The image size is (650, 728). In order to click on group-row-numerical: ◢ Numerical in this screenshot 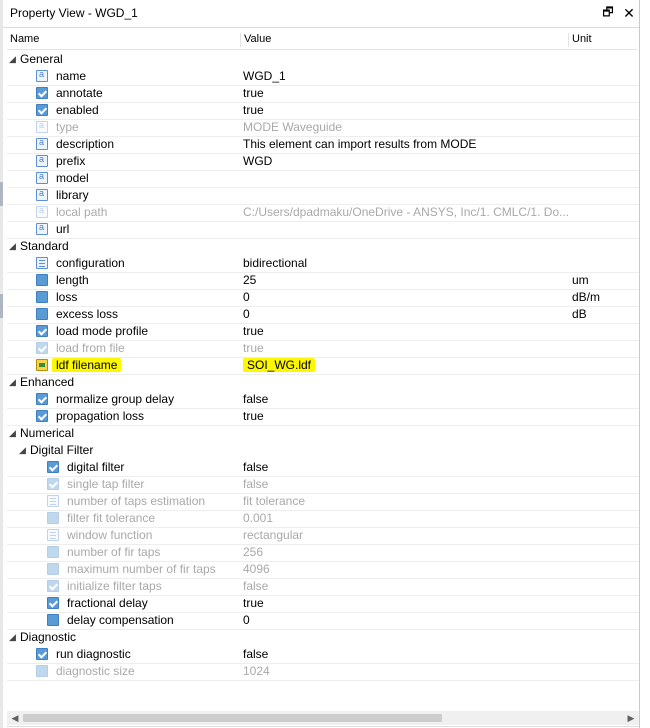, I will do `click(323, 433)`.